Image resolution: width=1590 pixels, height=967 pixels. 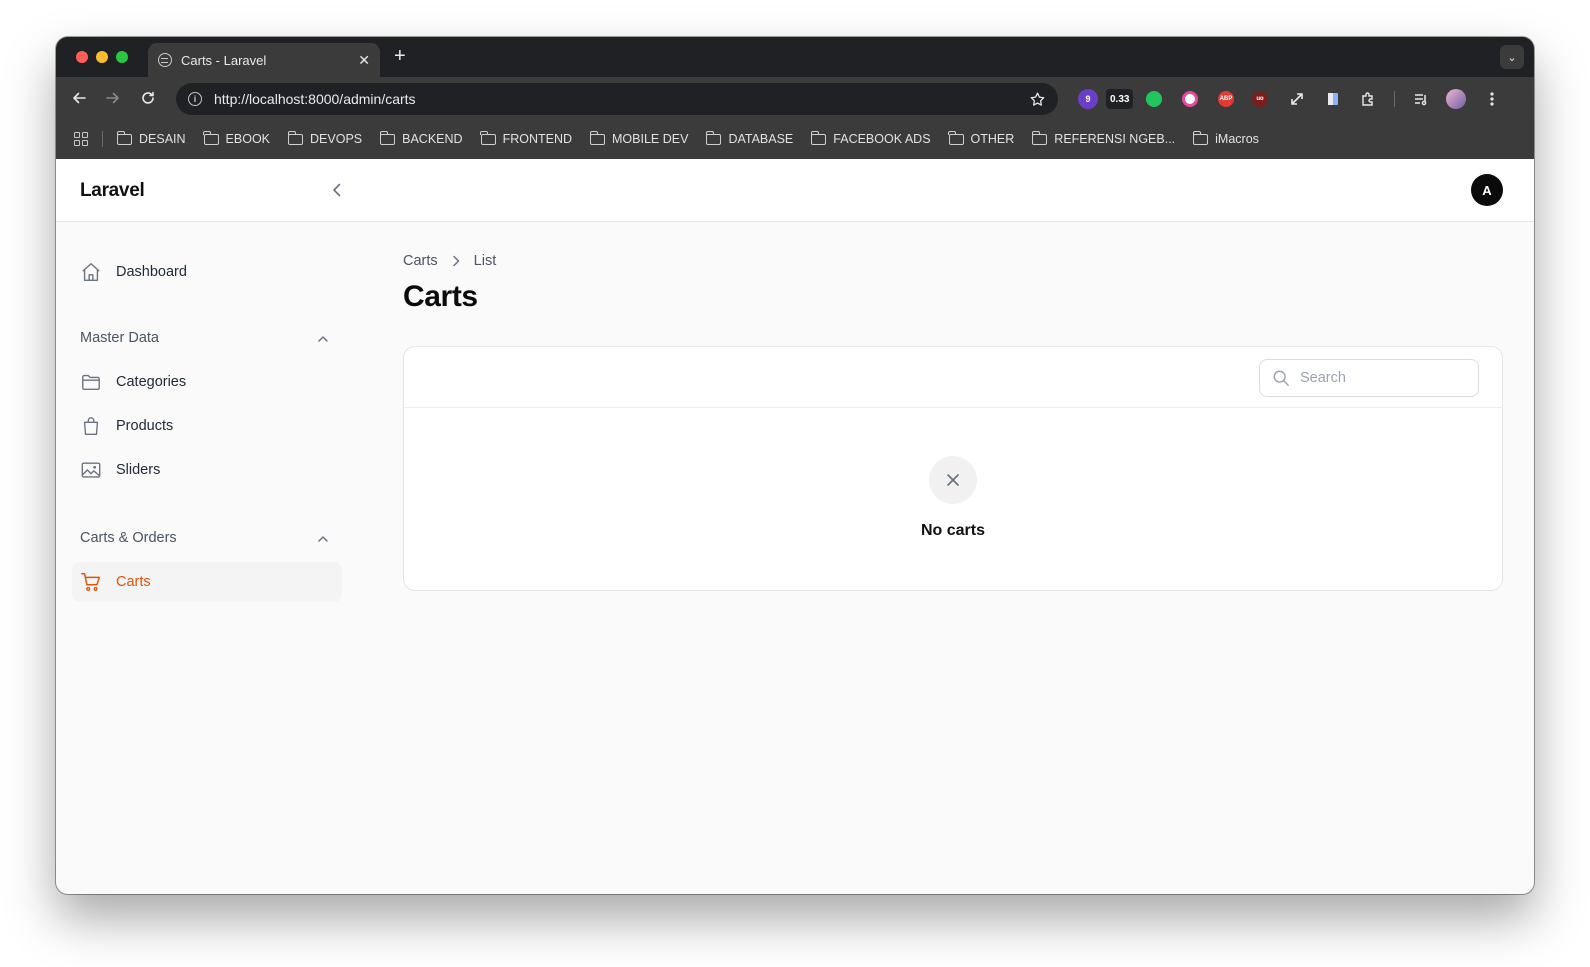 What do you see at coordinates (638, 138) in the screenshot?
I see `bookmark-folder: MOBILE DEV` at bounding box center [638, 138].